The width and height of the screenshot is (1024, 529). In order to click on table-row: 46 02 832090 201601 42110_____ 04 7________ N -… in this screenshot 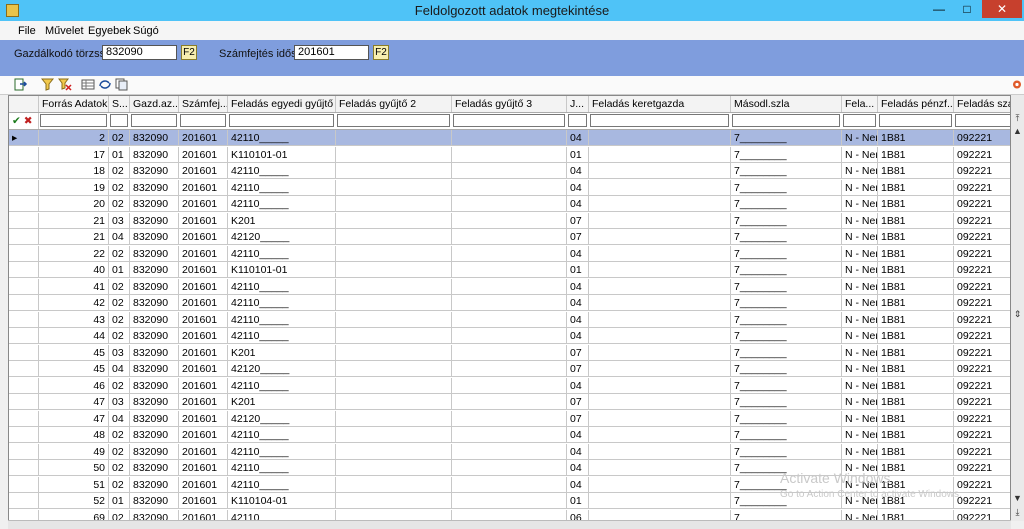, I will do `click(509, 385)`.